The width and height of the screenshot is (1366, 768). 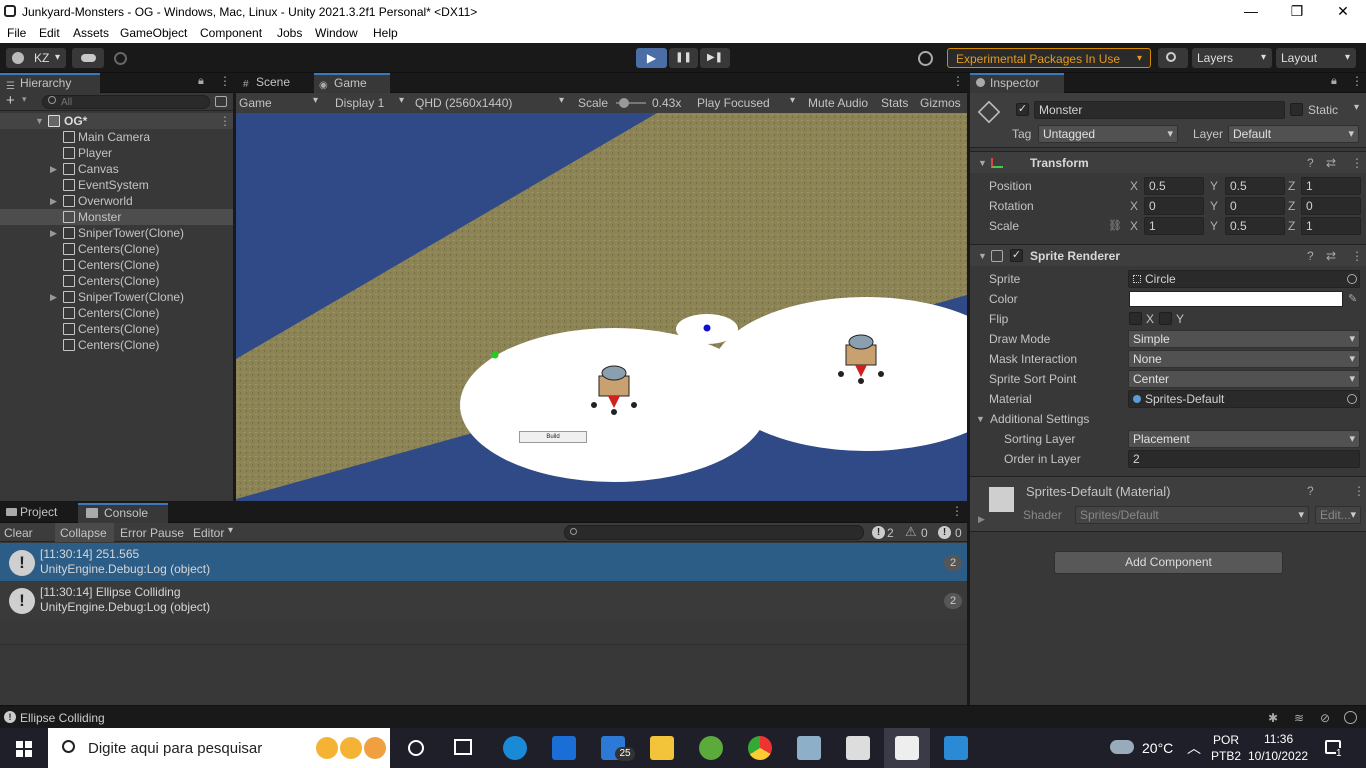 I want to click on clock-date: 10/10/2022, so click(x=1278, y=756).